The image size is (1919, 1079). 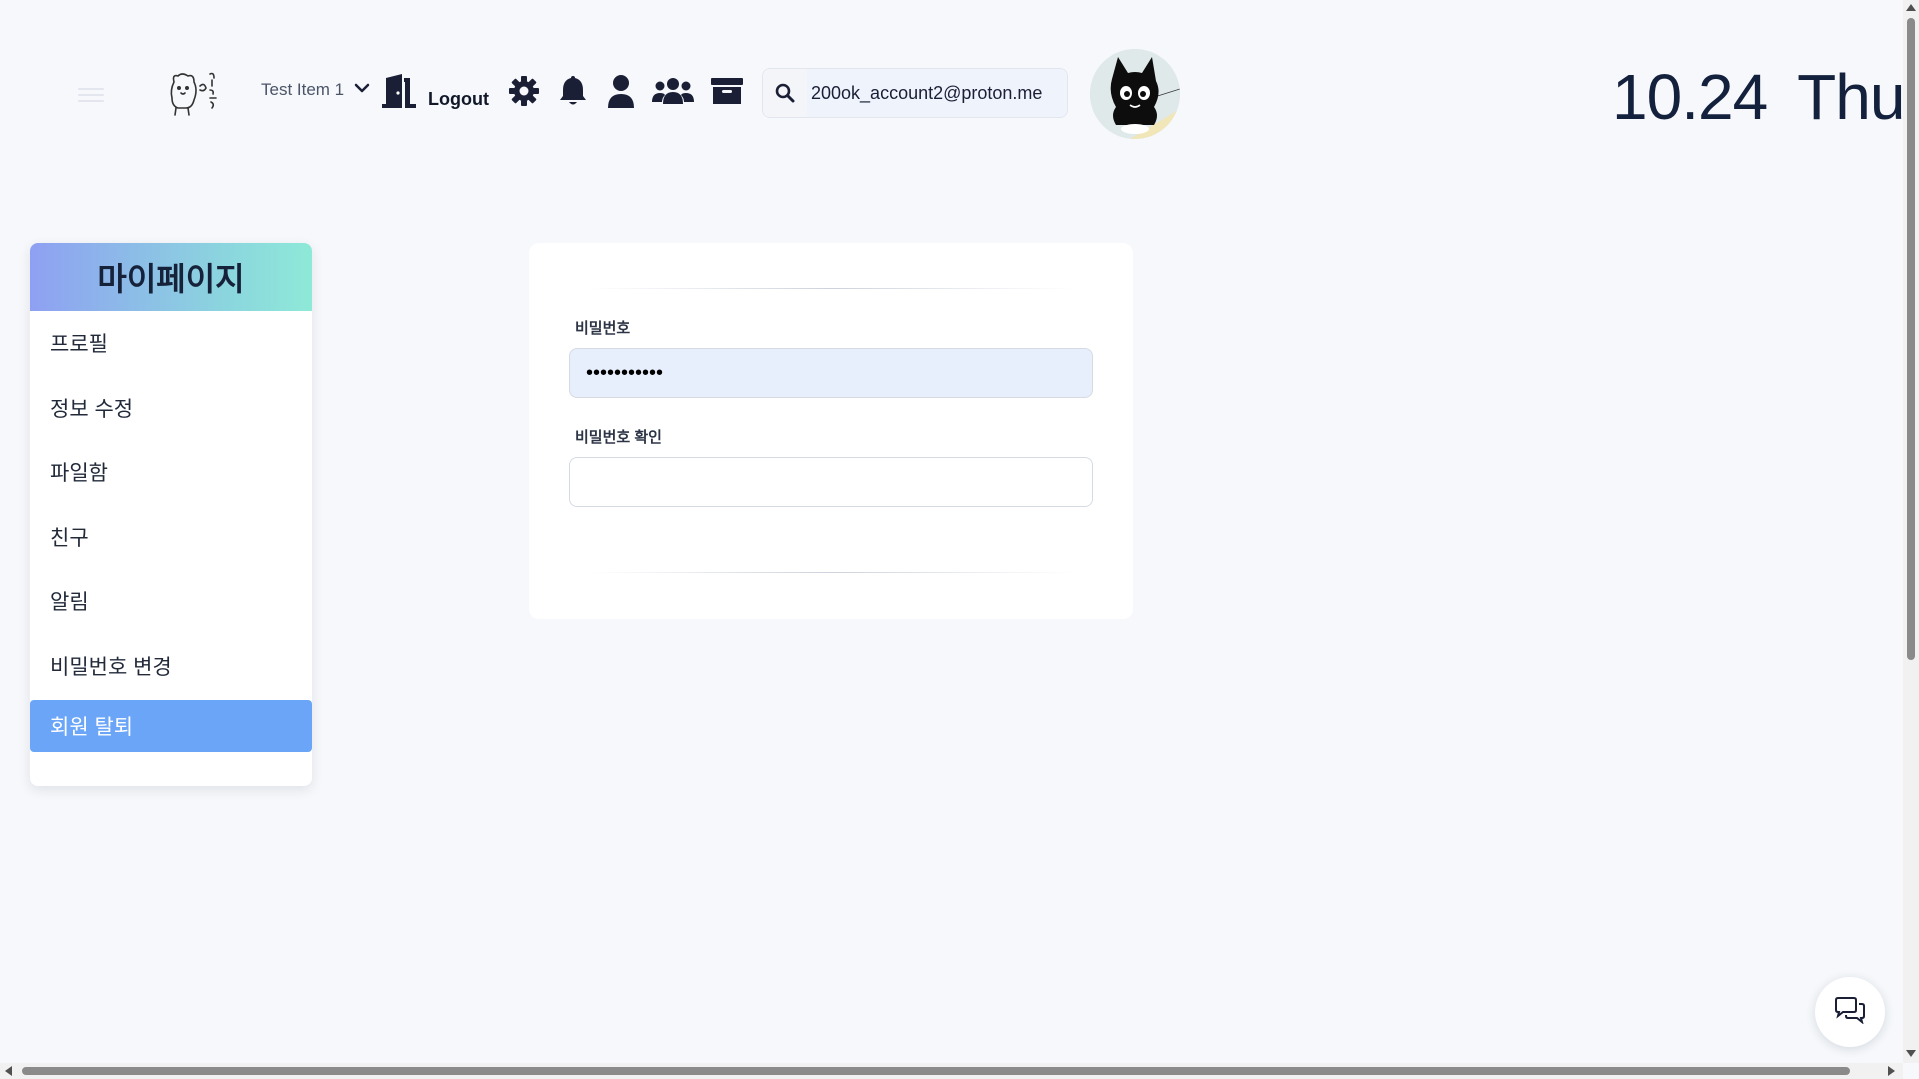 I want to click on password-form-card: 비밀번호 비밀번호 확인, so click(x=831, y=431).